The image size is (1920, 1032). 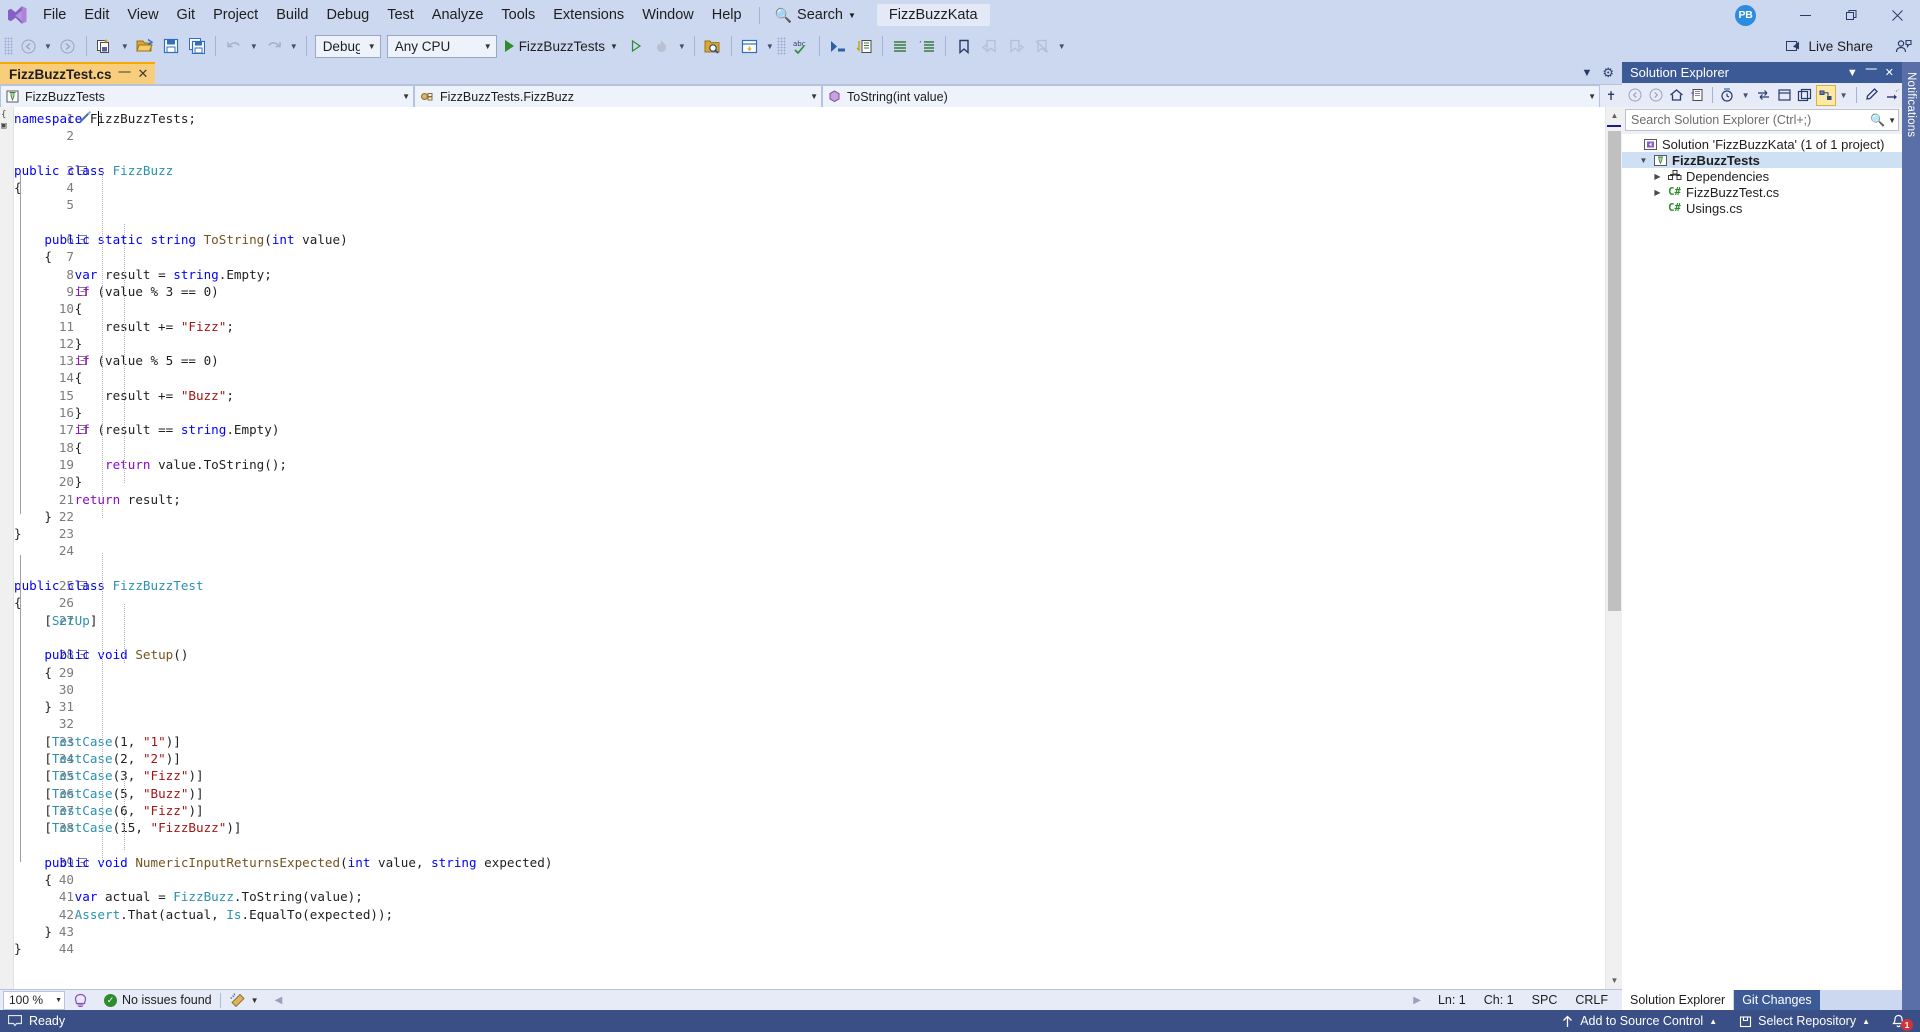 I want to click on tree-item-fizzbuzztest-cs: ▶ C# FizzBuzzTest.cs, so click(x=1762, y=192).